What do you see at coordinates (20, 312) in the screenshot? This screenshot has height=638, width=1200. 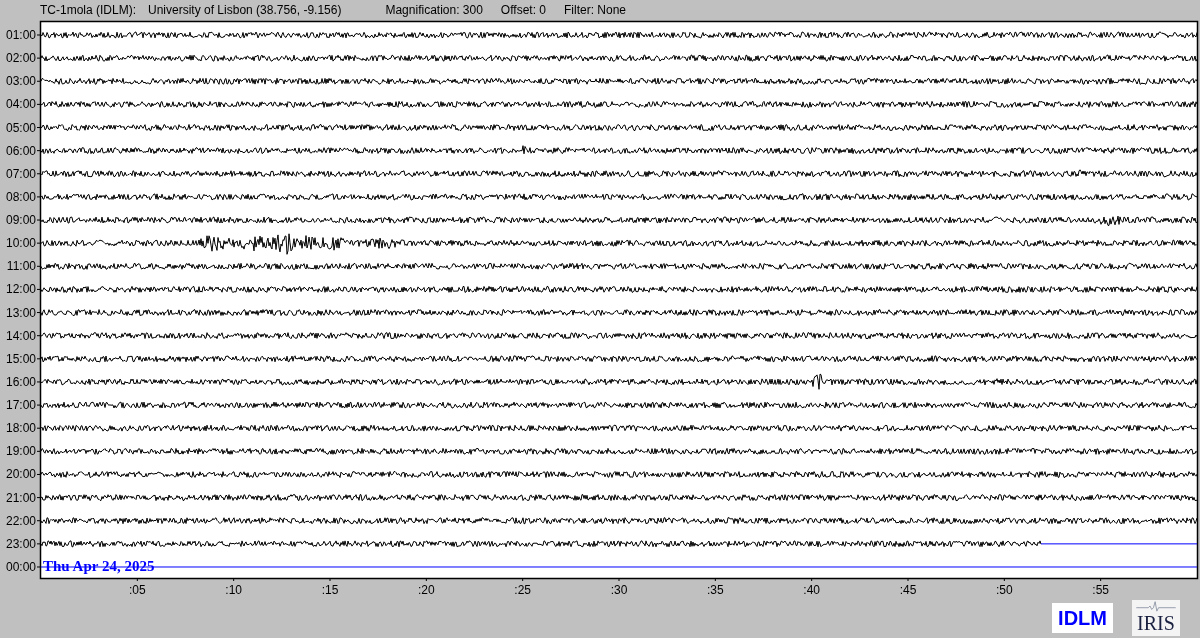 I see `hour-label: 13:00` at bounding box center [20, 312].